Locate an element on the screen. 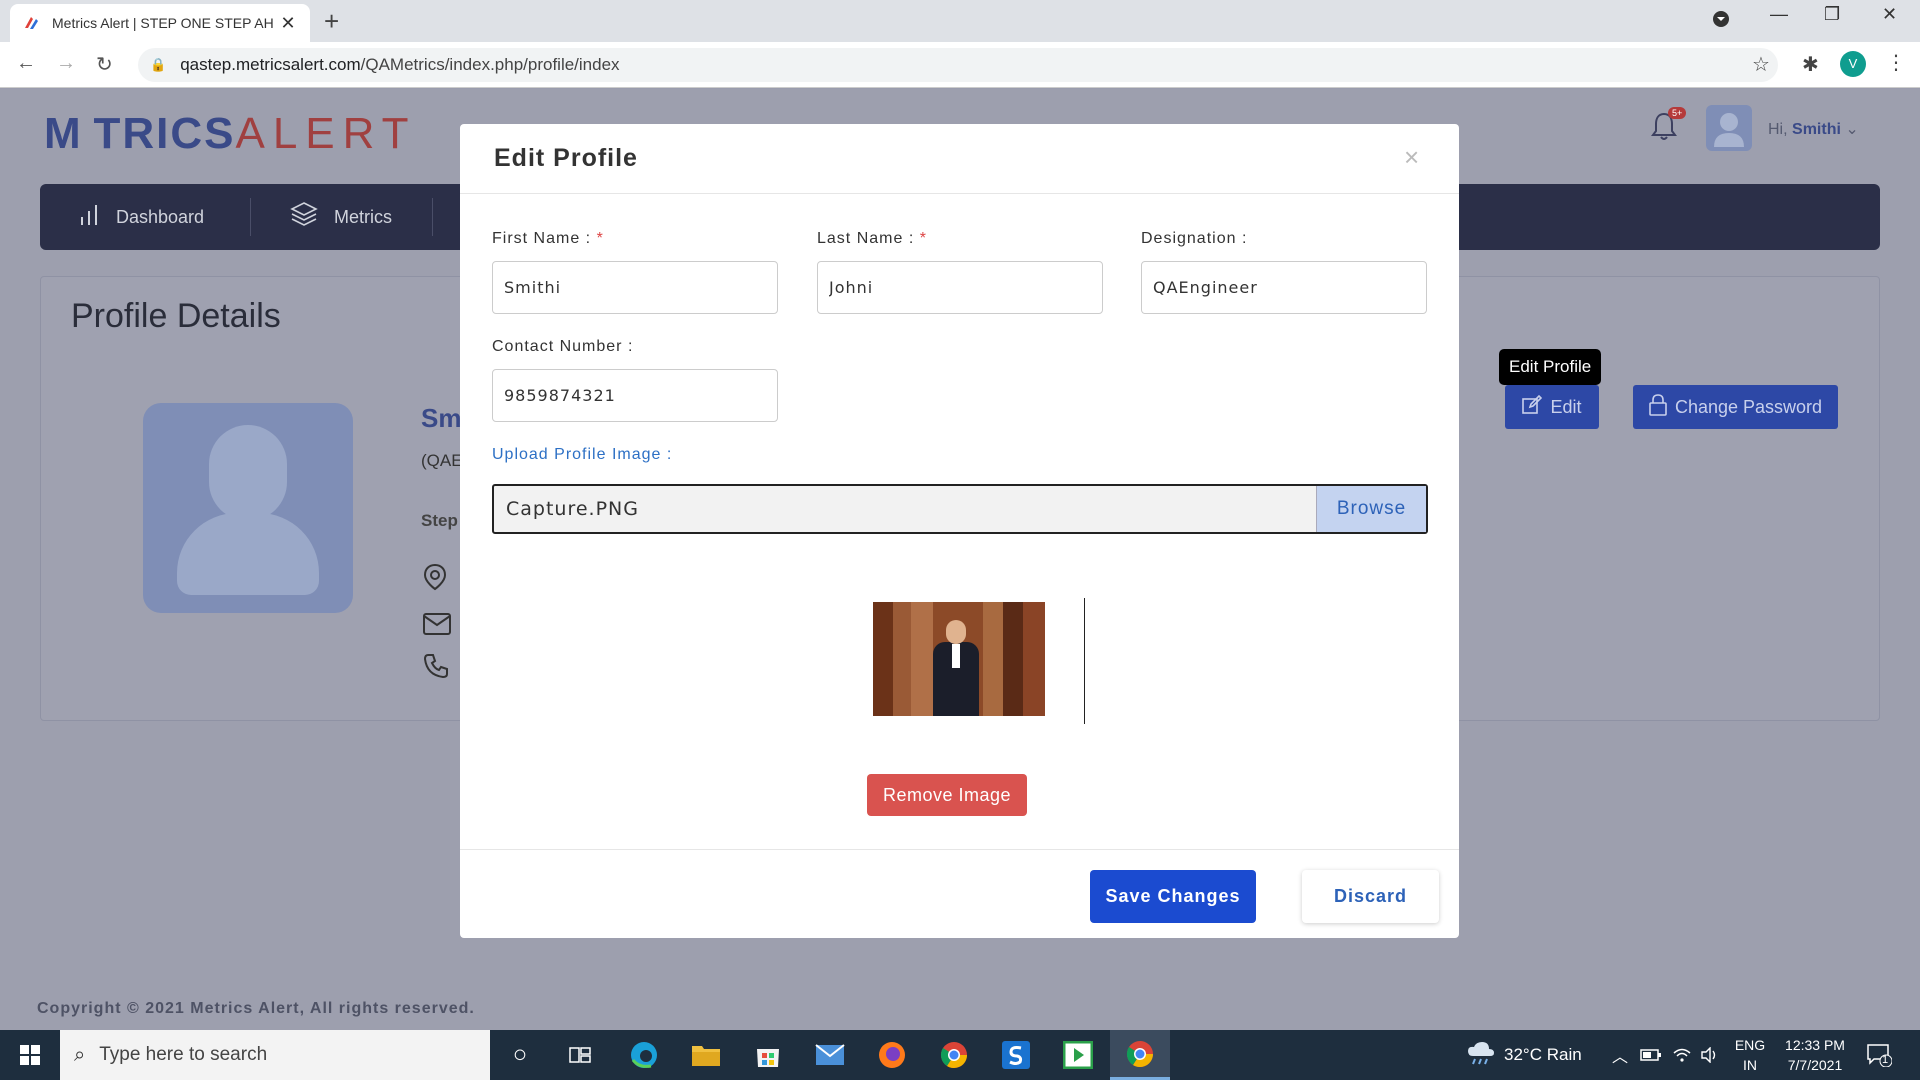 The width and height of the screenshot is (1920, 1080). volume-icon is located at coordinates (1710, 1055).